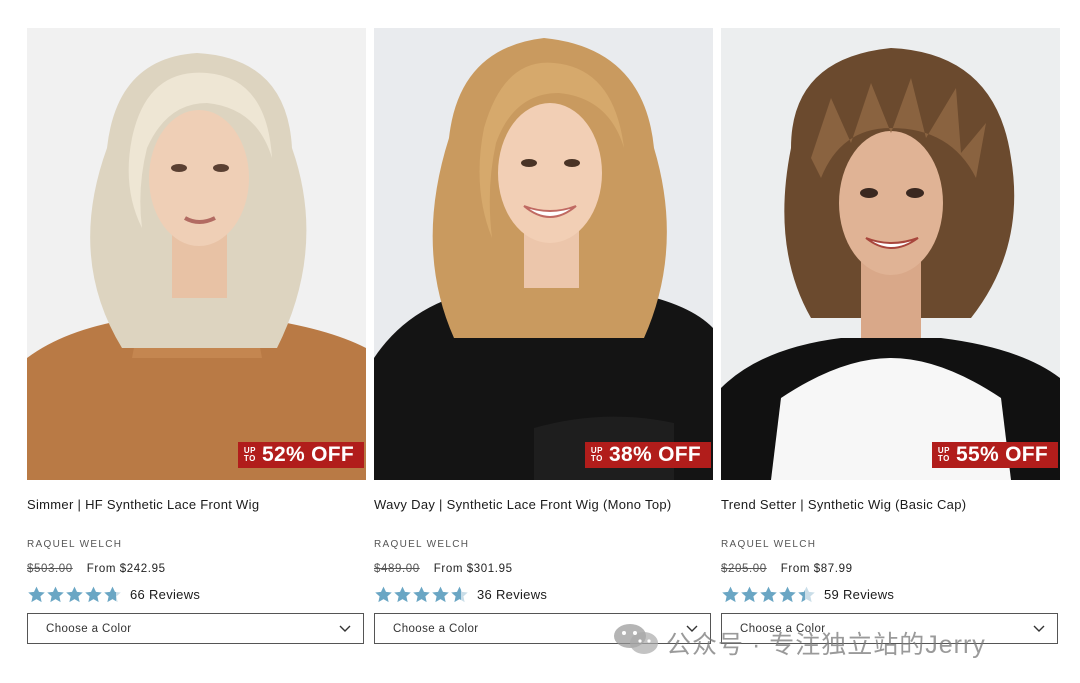 This screenshot has width=1080, height=683. What do you see at coordinates (165, 594) in the screenshot?
I see `review-count: 66 Reviews` at bounding box center [165, 594].